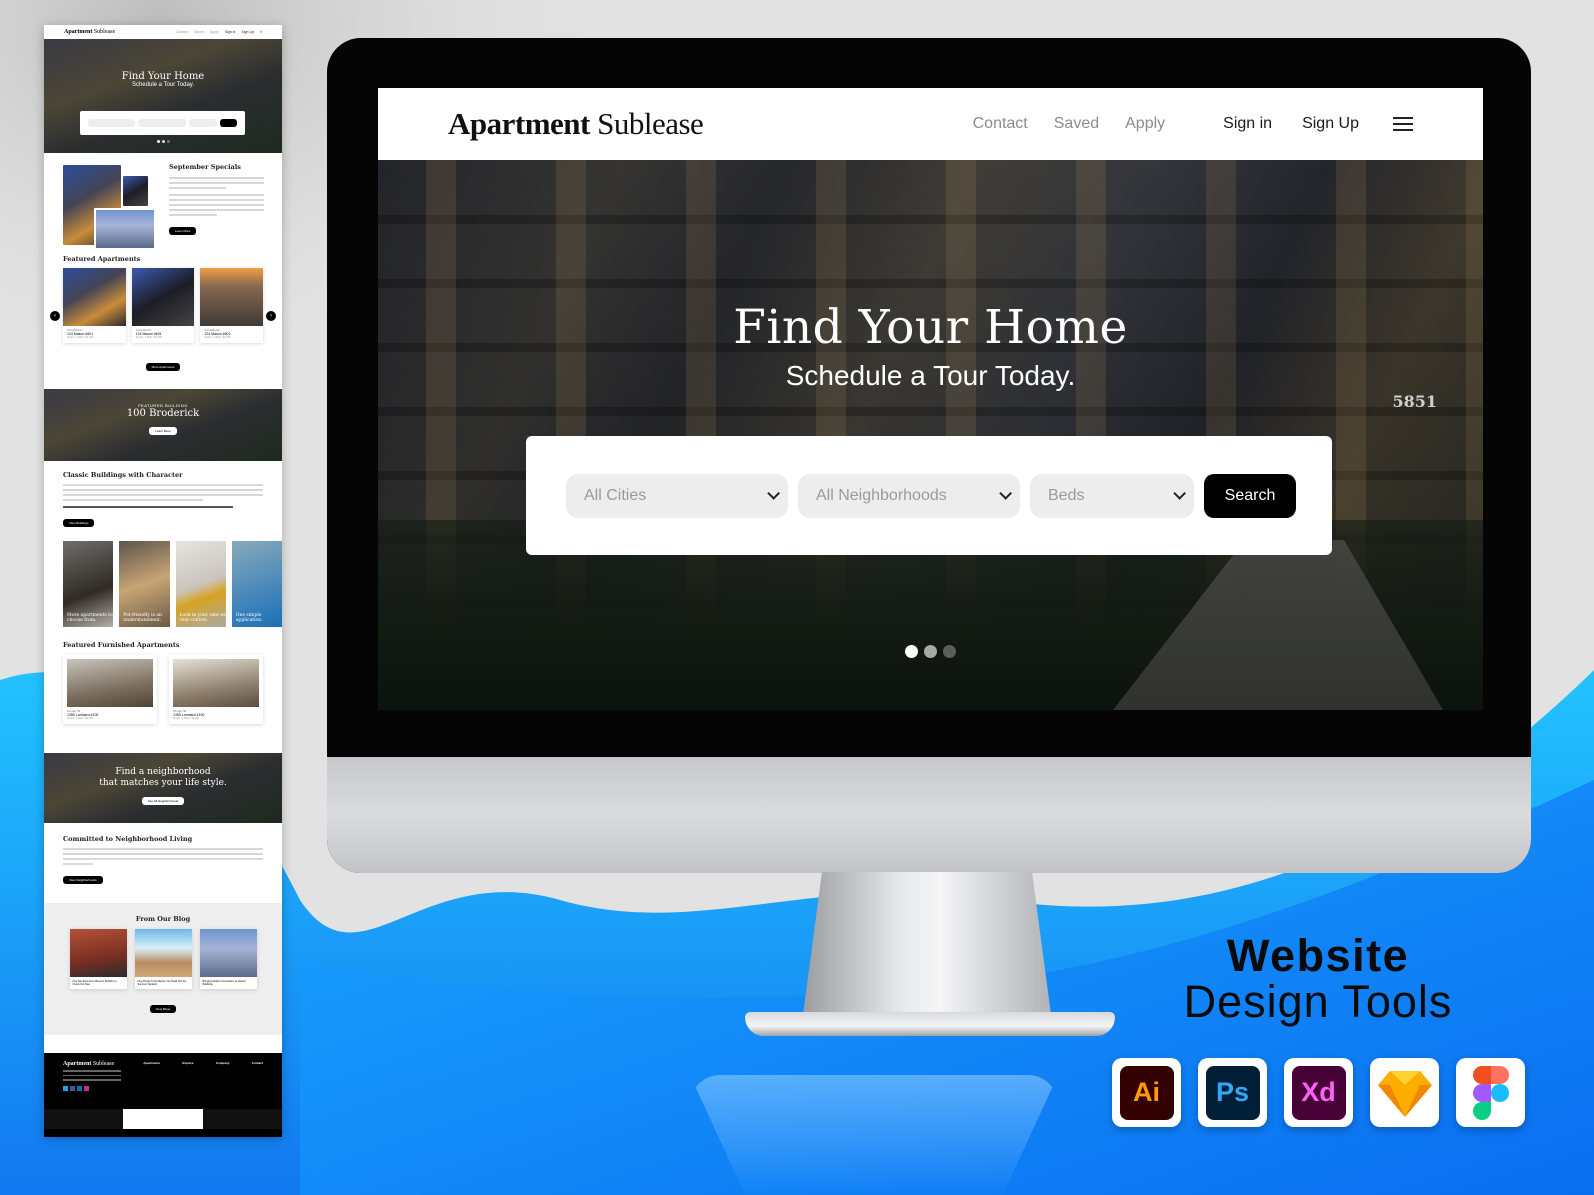 The height and width of the screenshot is (1195, 1594). I want to click on xd-icon: Xd, so click(1318, 1092).